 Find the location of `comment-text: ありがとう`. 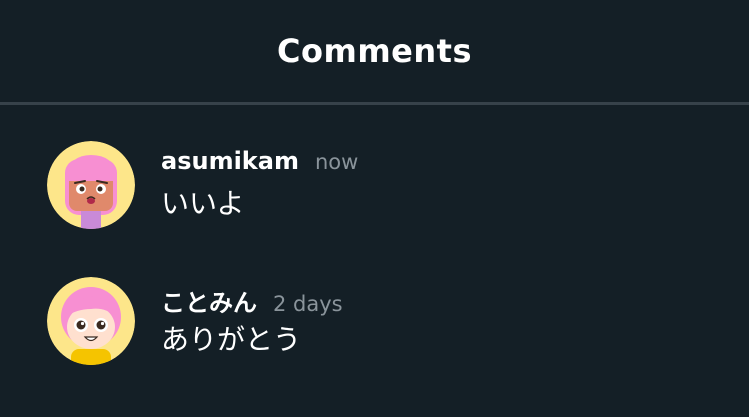

comment-text: ありがとう is located at coordinates (231, 339).